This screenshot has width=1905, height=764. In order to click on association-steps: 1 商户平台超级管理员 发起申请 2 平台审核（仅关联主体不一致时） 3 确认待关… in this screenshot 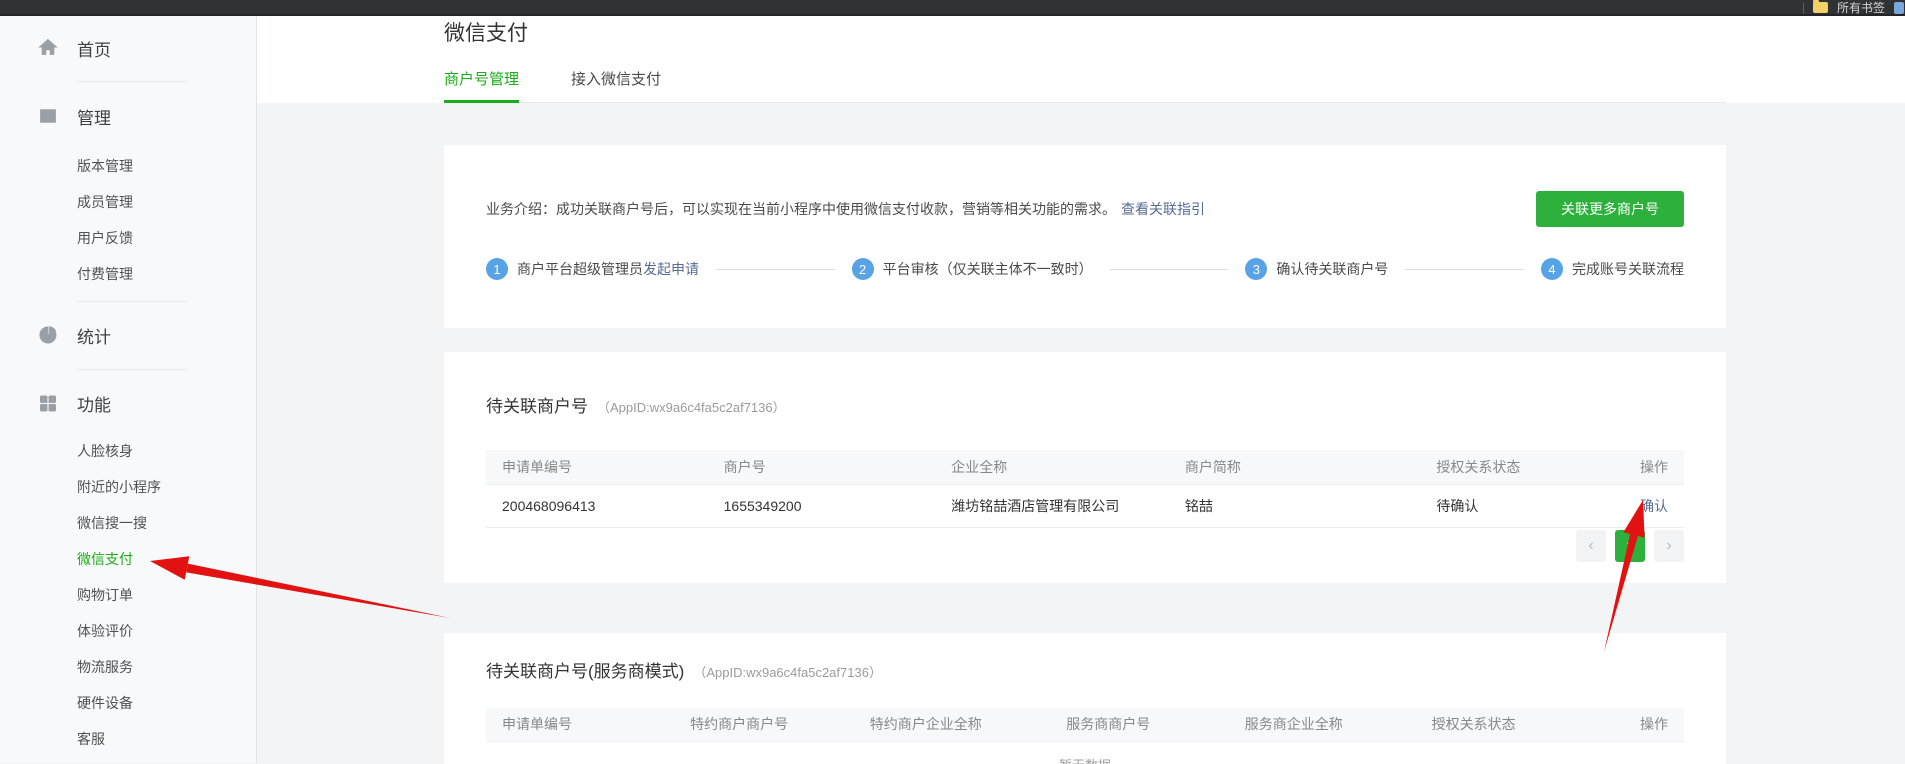, I will do `click(1085, 269)`.